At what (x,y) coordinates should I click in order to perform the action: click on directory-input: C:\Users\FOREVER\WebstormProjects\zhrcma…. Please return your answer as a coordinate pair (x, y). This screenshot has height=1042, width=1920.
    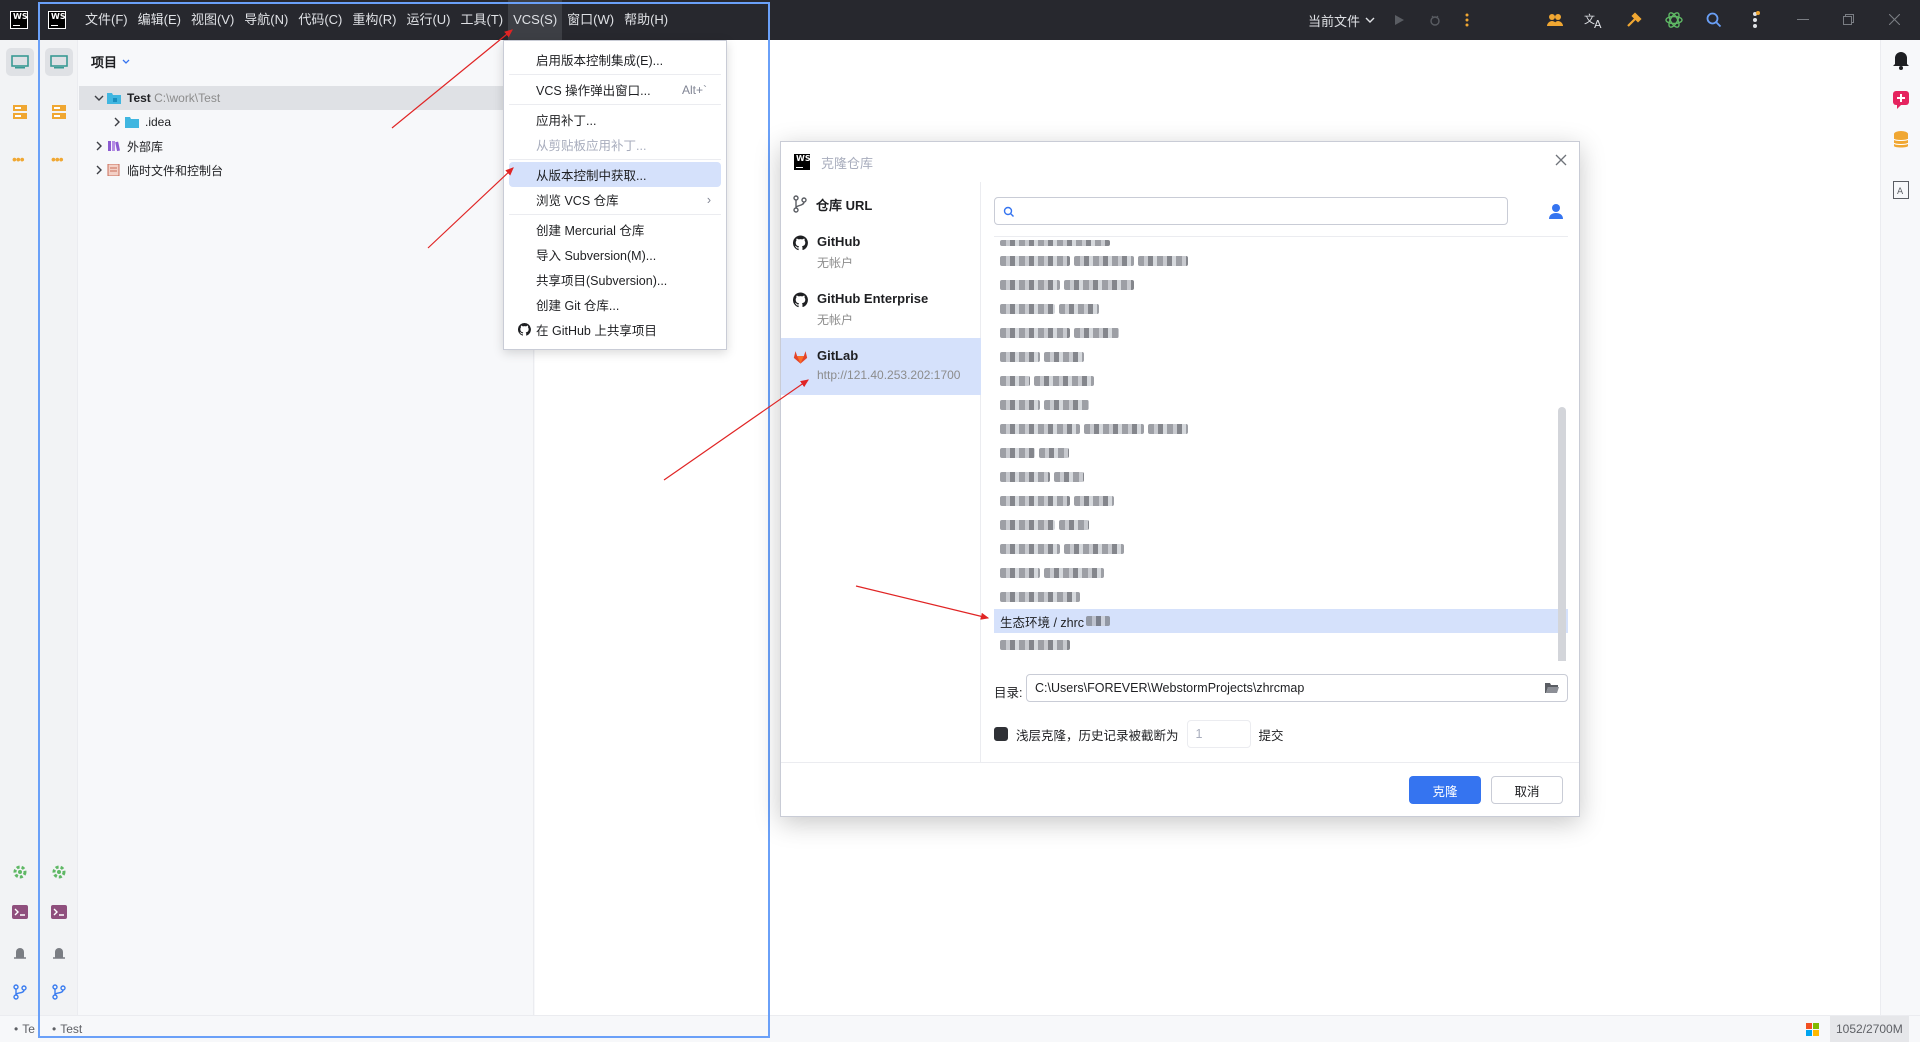
    Looking at the image, I should click on (1297, 688).